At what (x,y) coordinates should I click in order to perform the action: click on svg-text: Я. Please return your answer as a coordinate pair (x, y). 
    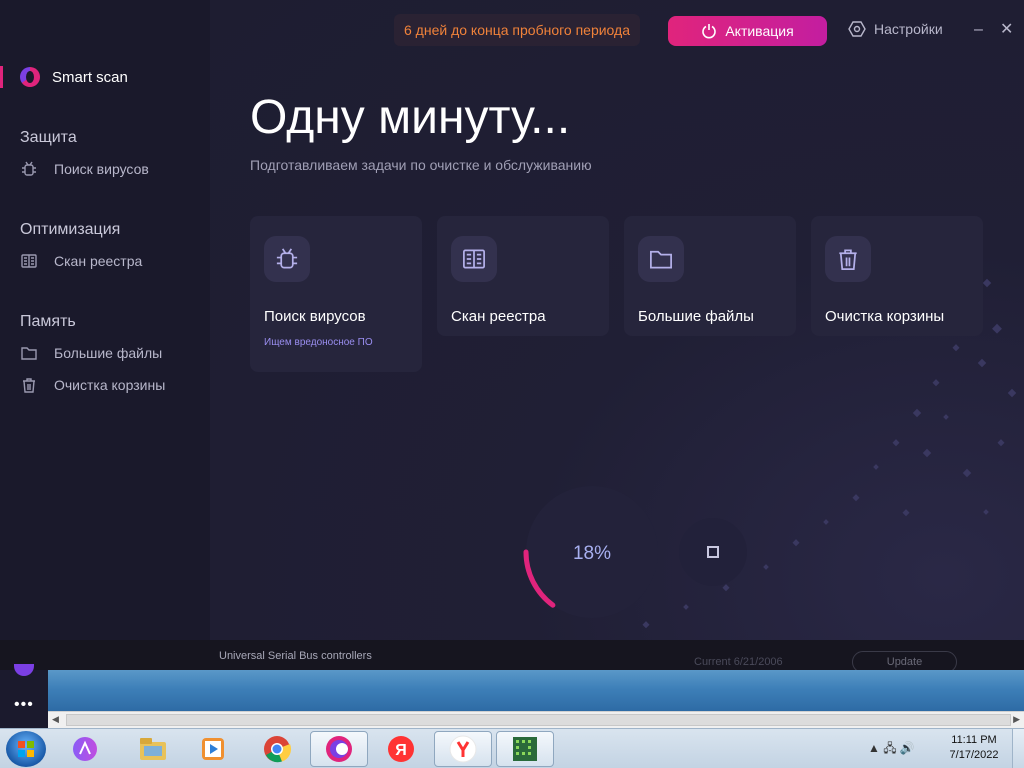
    Looking at the image, I should click on (401, 750).